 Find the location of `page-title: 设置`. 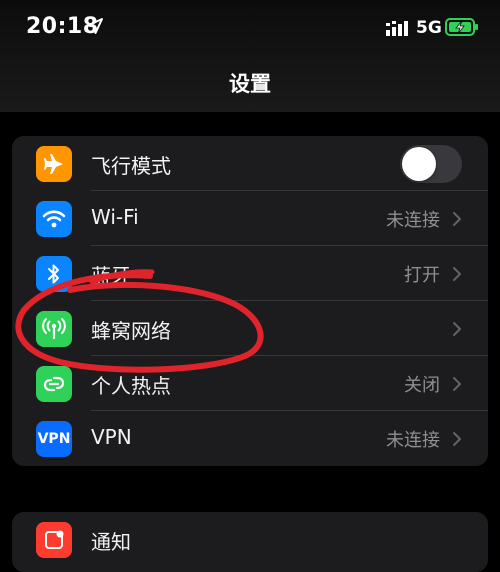

page-title: 设置 is located at coordinates (250, 84).